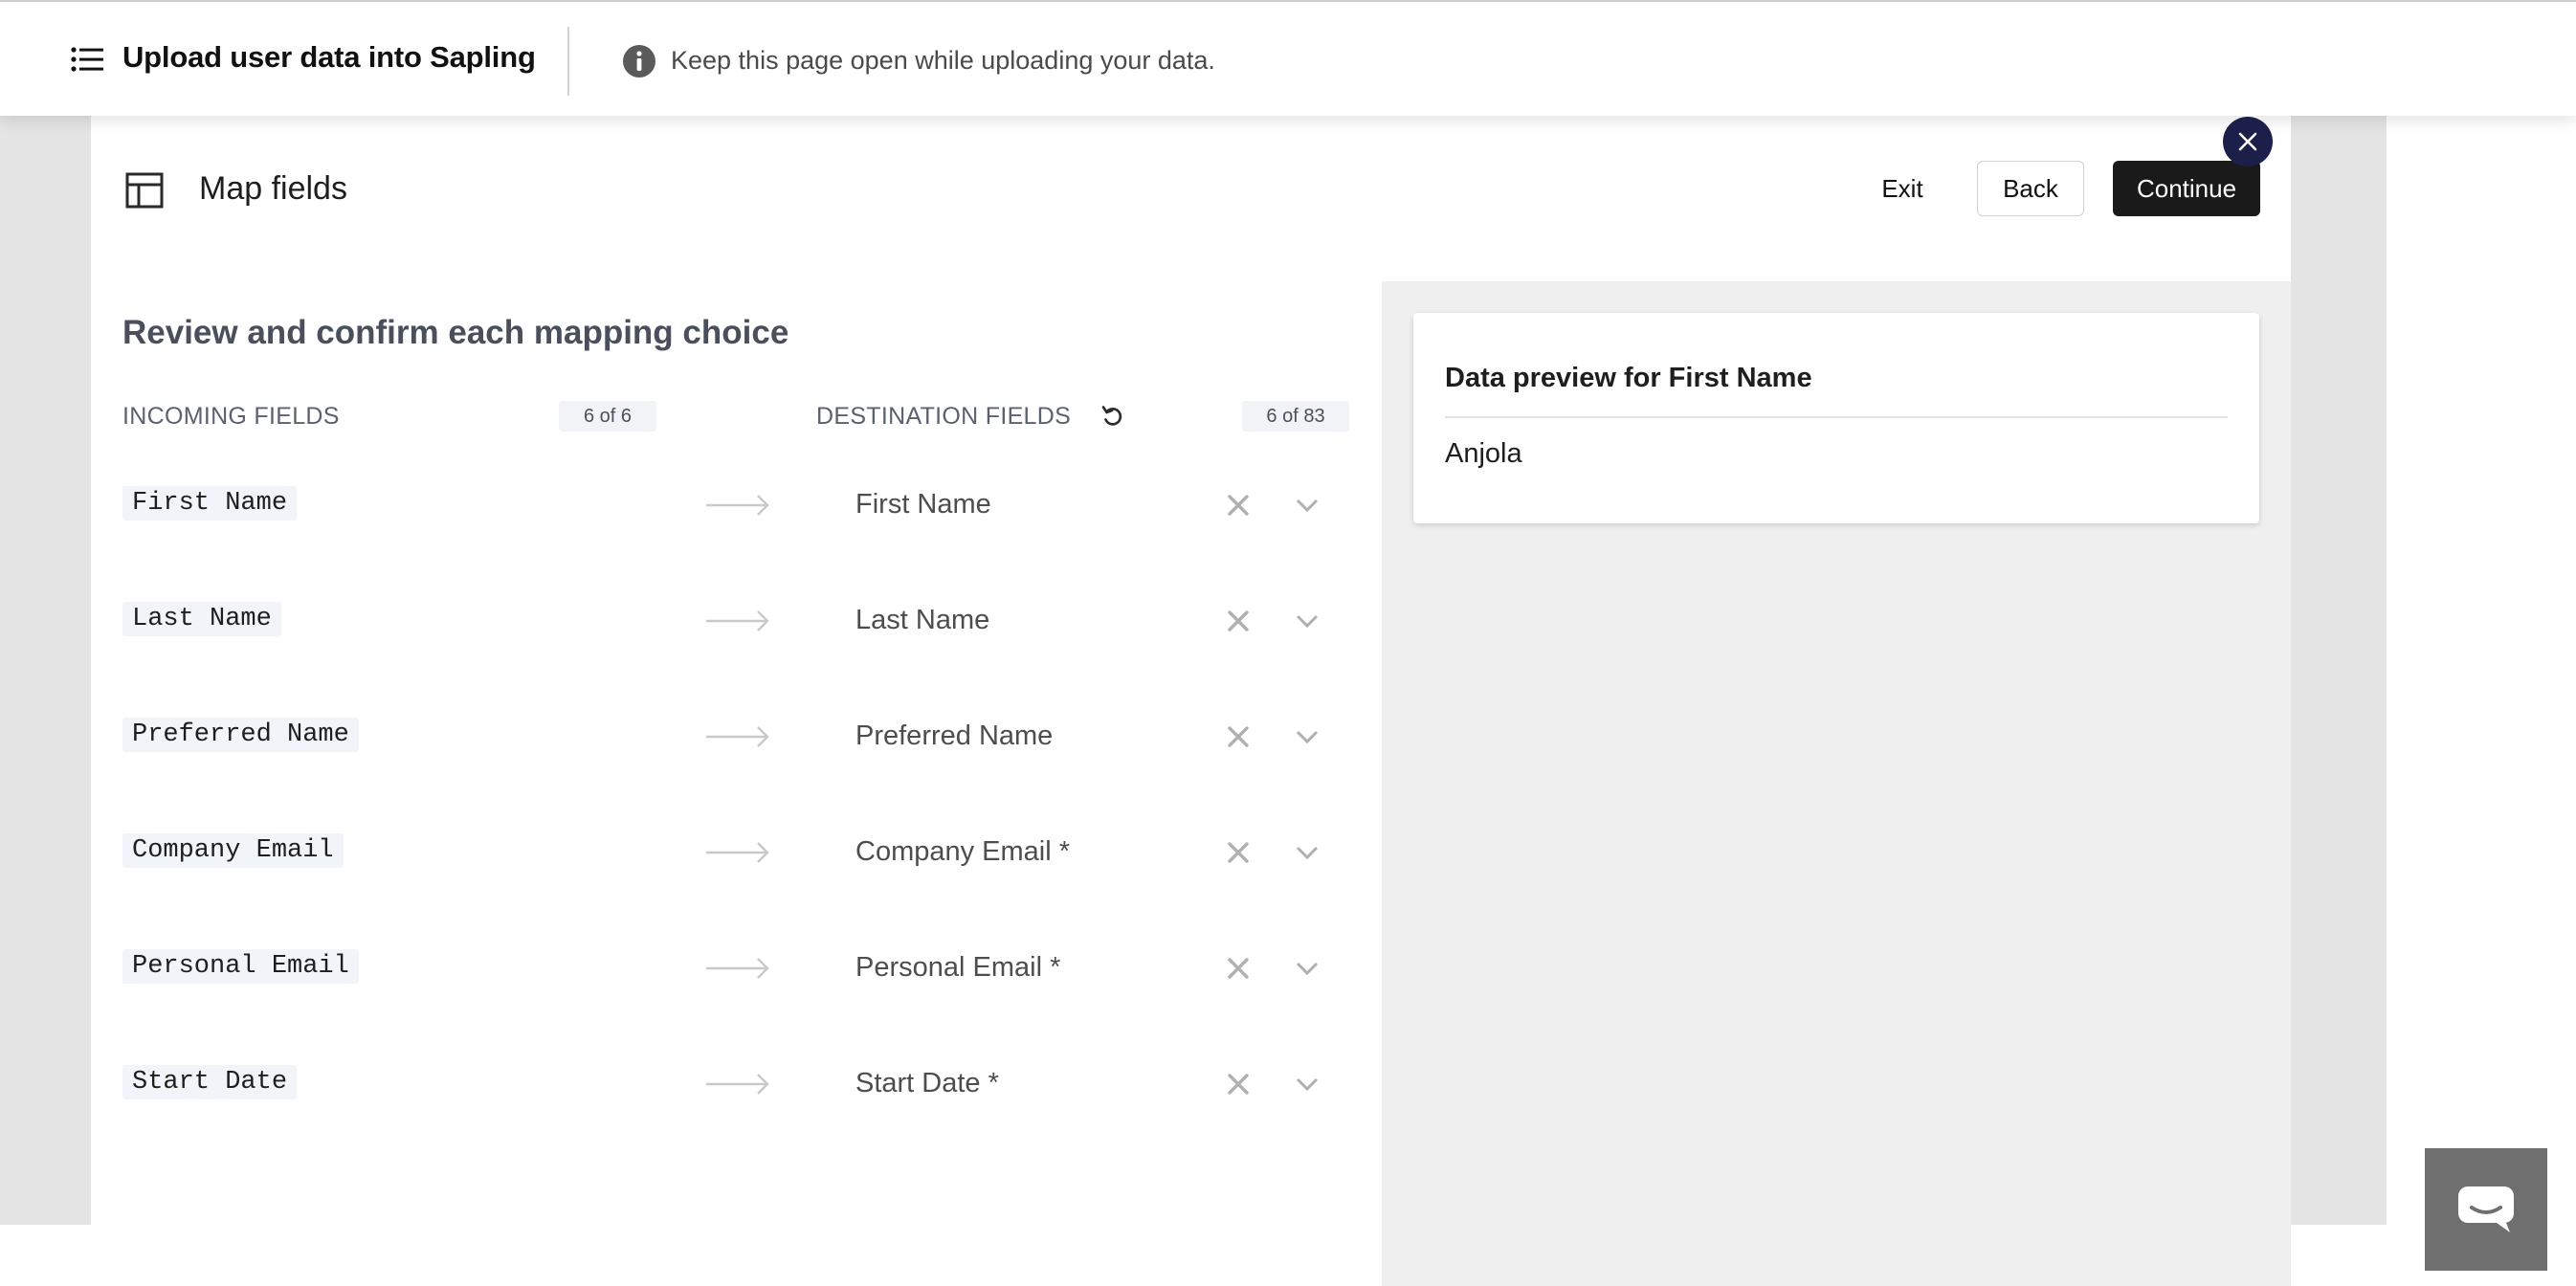  What do you see at coordinates (201, 619) in the screenshot?
I see `incoming-field-chip: Last Name` at bounding box center [201, 619].